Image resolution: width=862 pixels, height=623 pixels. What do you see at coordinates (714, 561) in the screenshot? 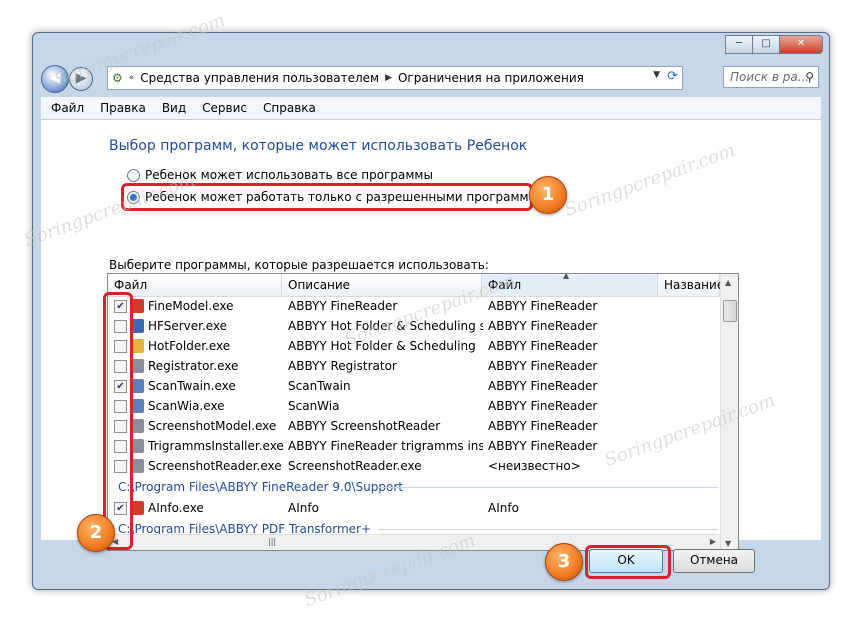
I see `cancel-button: Отмена` at bounding box center [714, 561].